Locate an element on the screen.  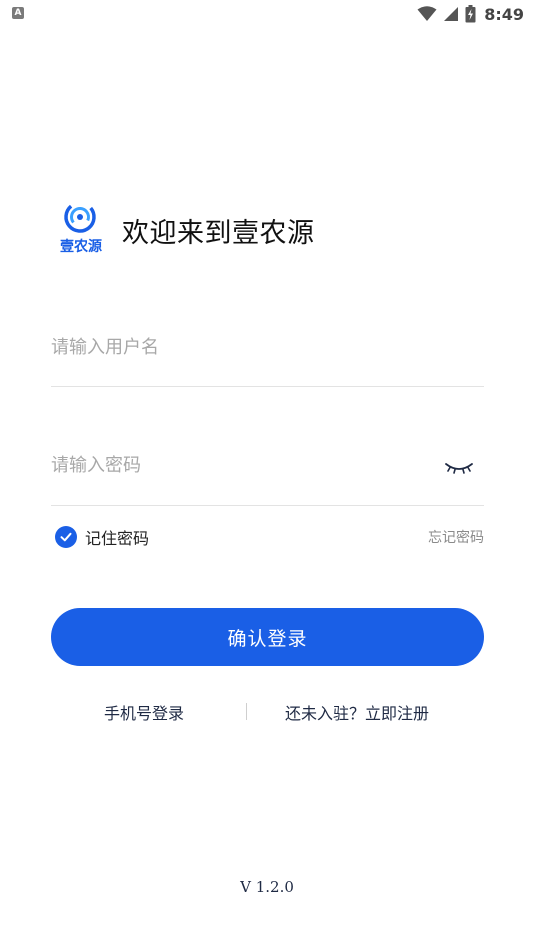
check-icon is located at coordinates (66, 537).